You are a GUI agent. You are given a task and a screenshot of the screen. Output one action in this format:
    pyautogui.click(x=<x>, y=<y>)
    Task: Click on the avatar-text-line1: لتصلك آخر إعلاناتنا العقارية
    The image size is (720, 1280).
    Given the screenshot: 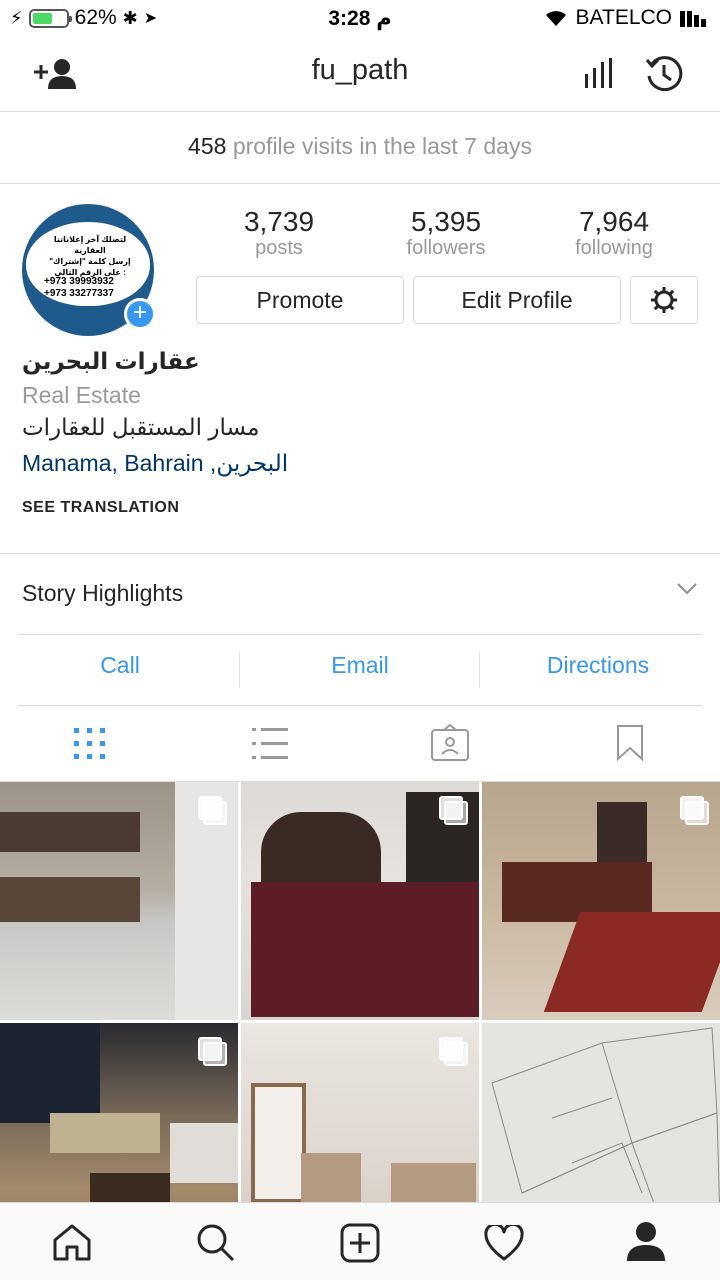 What is the action you would take?
    pyautogui.click(x=90, y=245)
    